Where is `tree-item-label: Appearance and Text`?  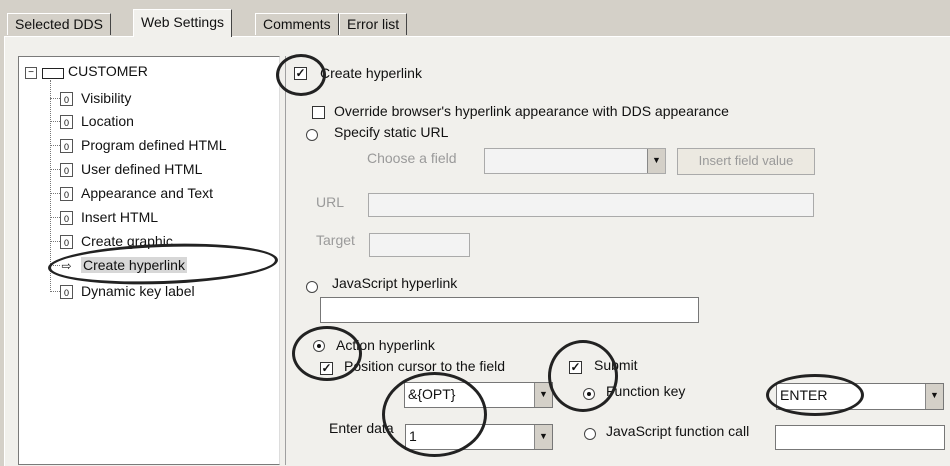
tree-item-label: Appearance and Text is located at coordinates (147, 193).